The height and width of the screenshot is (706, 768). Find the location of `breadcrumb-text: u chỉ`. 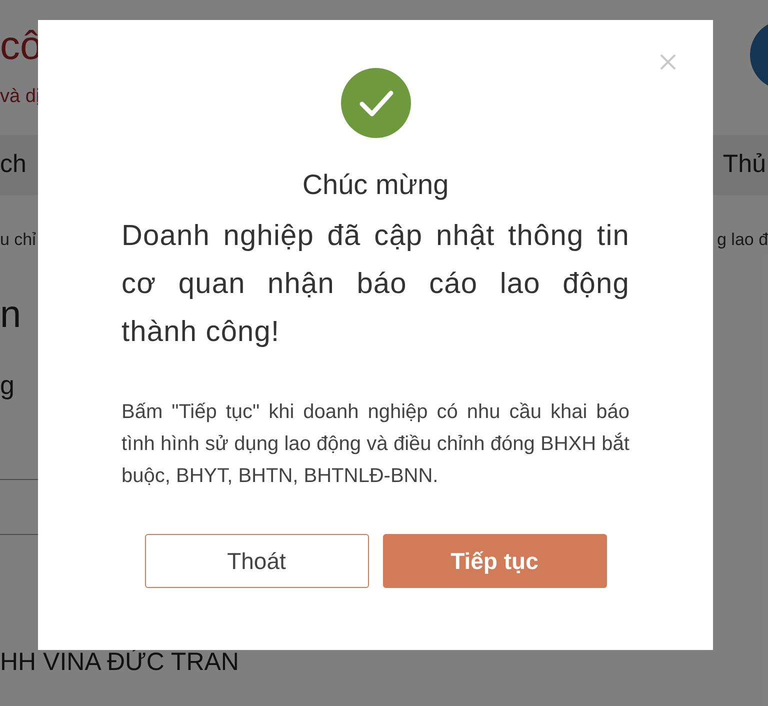

breadcrumb-text: u chỉ is located at coordinates (18, 240).